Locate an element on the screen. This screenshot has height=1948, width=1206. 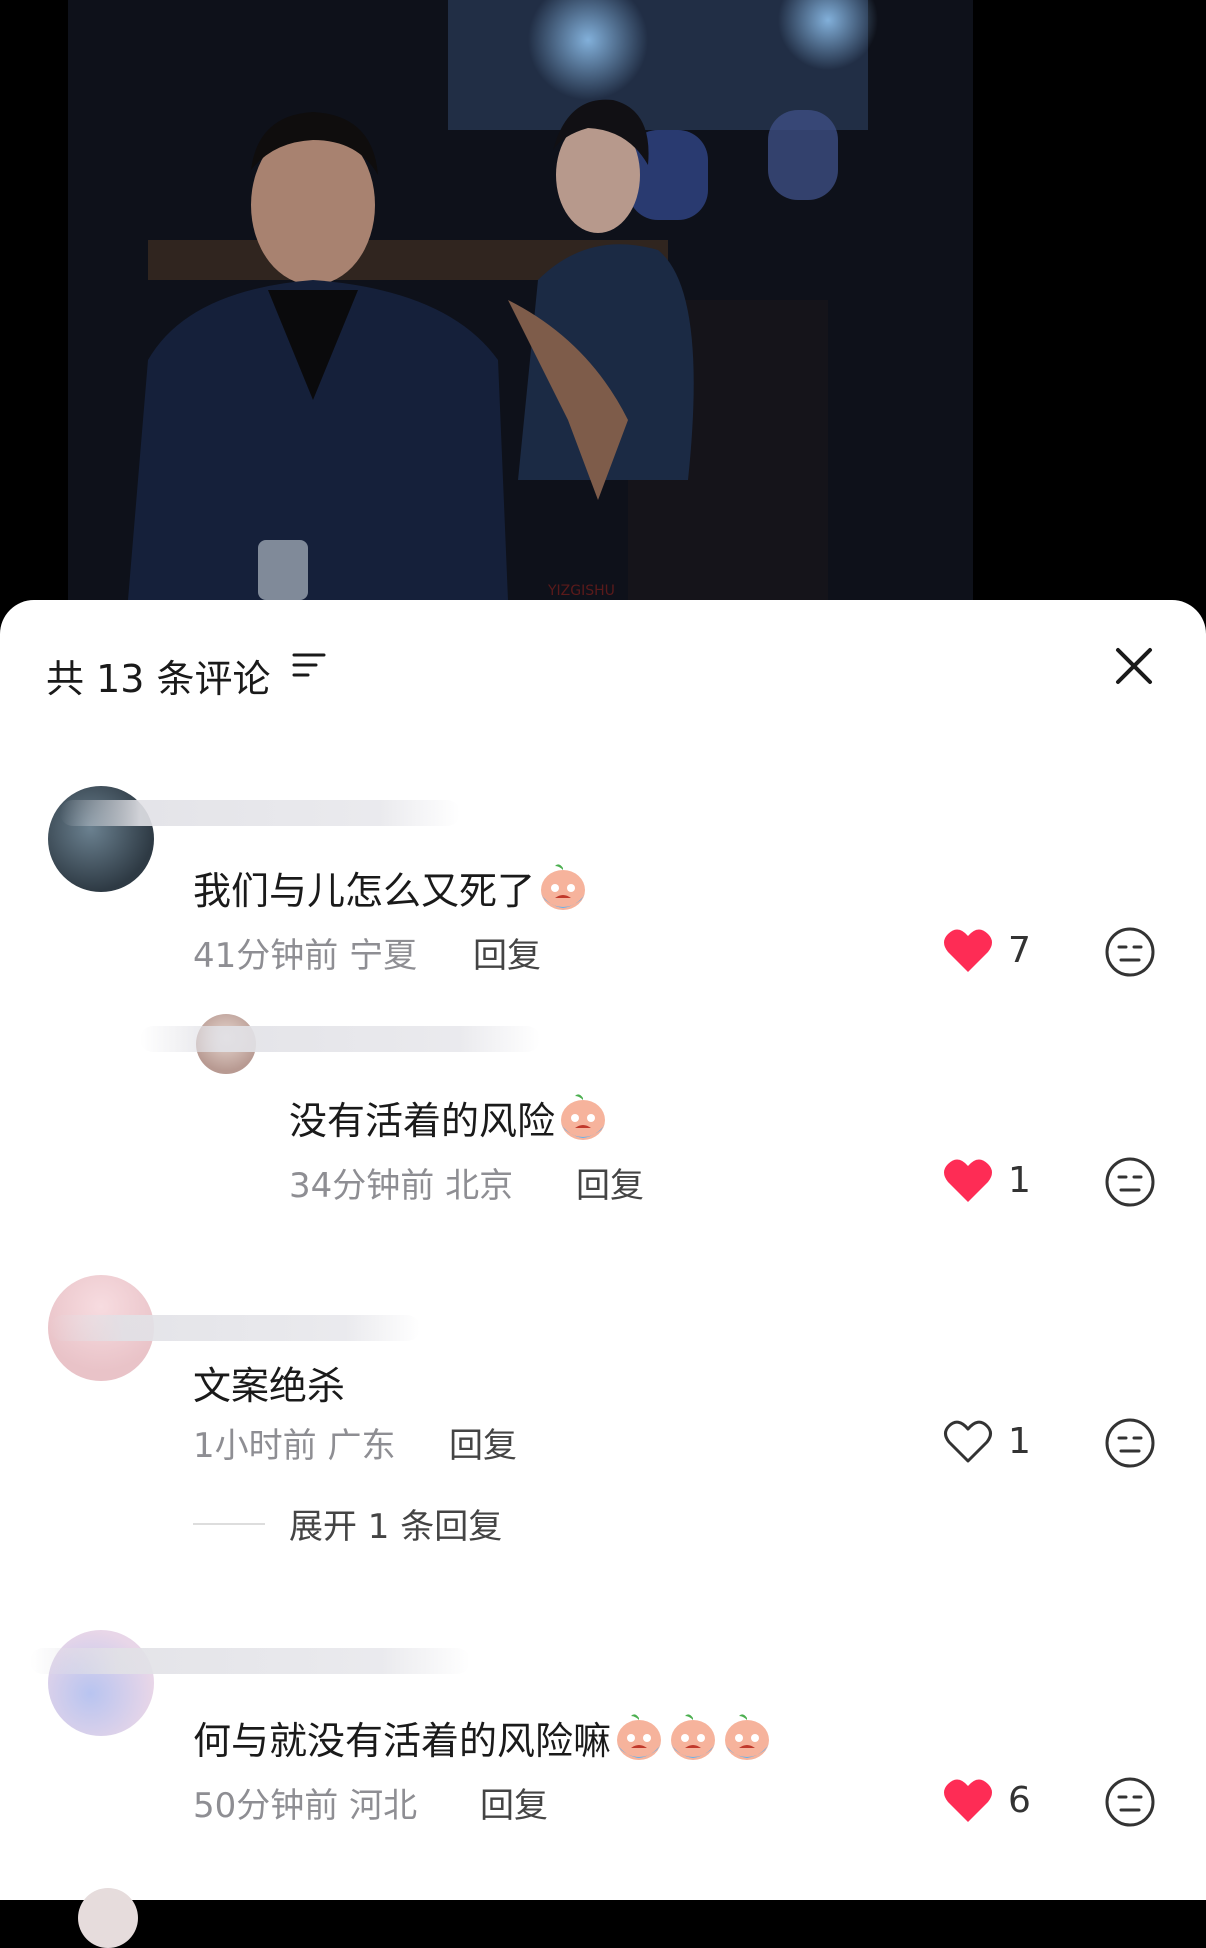
comment-time: 41分钟前 is located at coordinates (266, 956).